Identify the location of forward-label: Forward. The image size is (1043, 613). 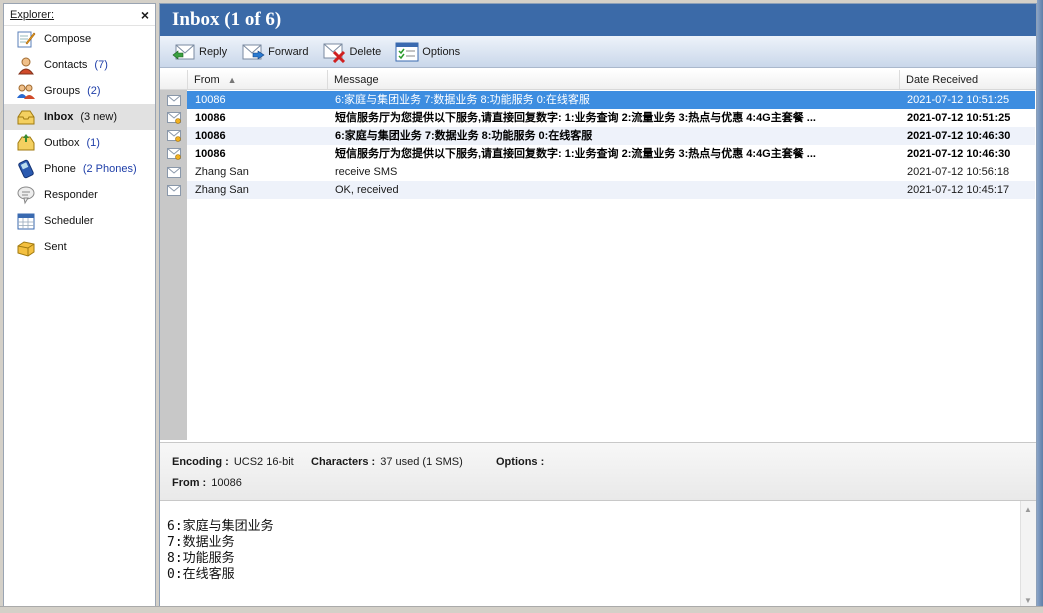
(288, 51).